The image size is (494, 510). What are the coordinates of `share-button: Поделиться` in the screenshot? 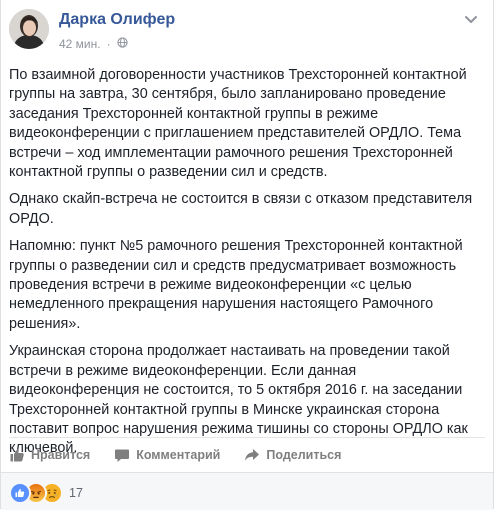 It's located at (292, 455).